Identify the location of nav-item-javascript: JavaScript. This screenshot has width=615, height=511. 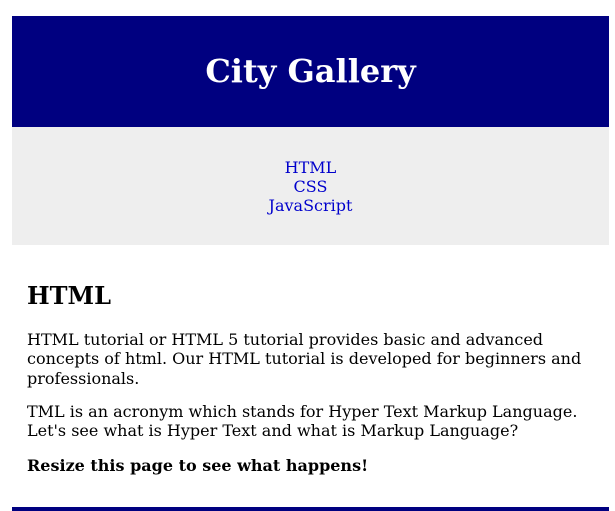
(310, 205).